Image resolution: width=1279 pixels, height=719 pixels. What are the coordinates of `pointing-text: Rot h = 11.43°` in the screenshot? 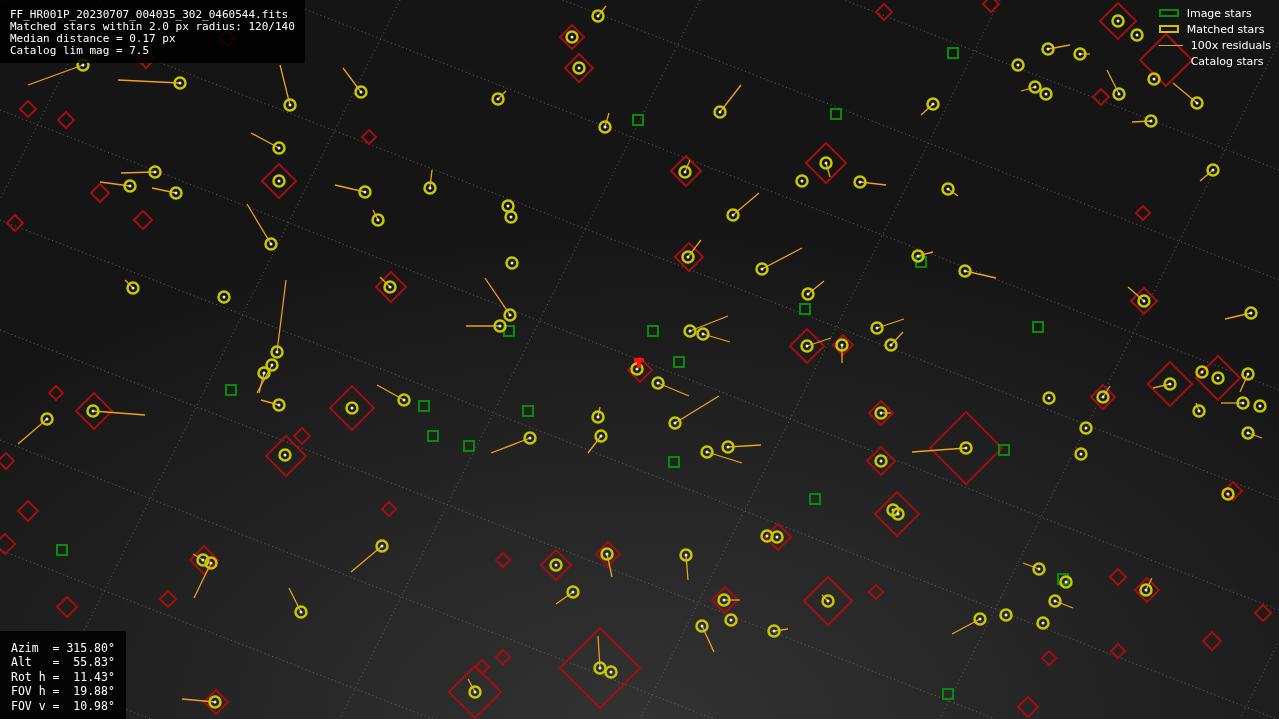 It's located at (63, 676).